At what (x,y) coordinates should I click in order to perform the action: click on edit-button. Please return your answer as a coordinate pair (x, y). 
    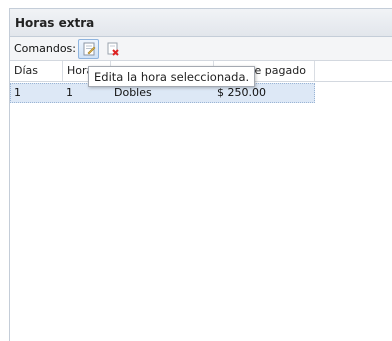
    Looking at the image, I should click on (88, 48).